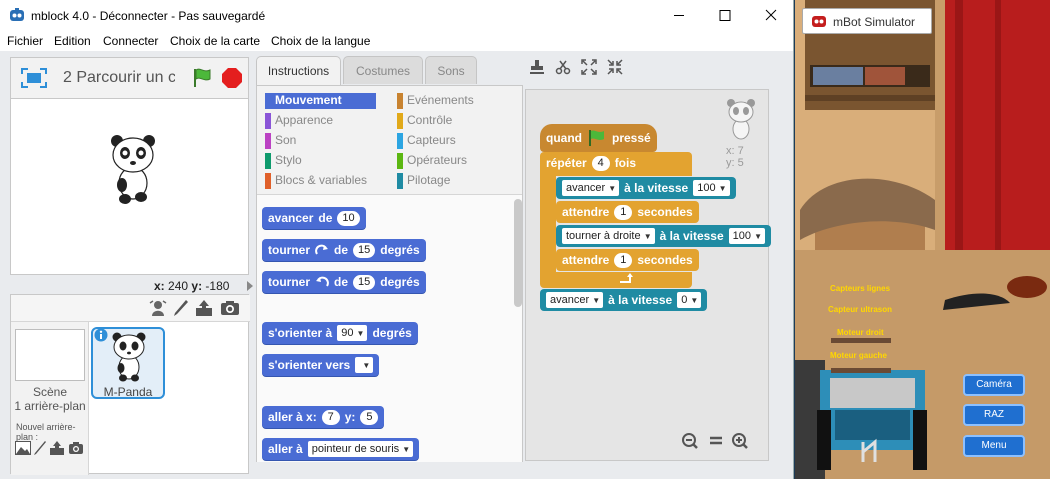 The height and width of the screenshot is (479, 1050). Describe the element at coordinates (518, 253) in the screenshot. I see `palette-scrollbar` at that location.